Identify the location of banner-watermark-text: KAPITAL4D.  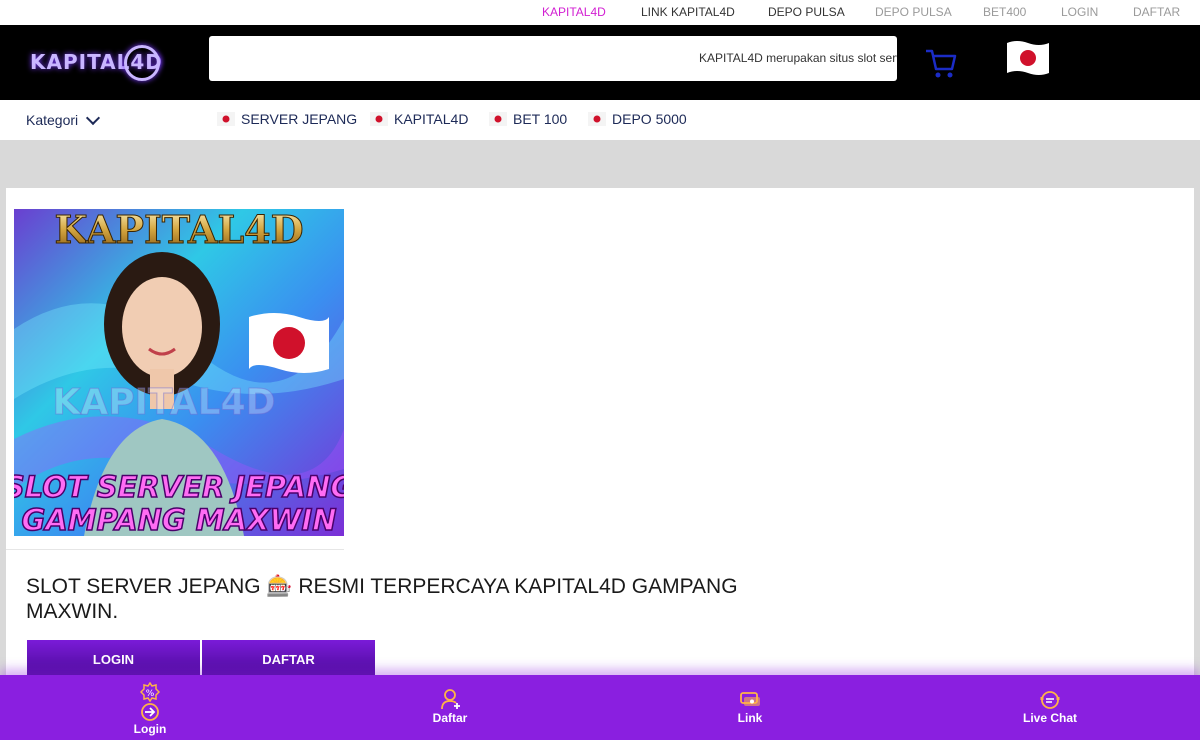
(163, 402).